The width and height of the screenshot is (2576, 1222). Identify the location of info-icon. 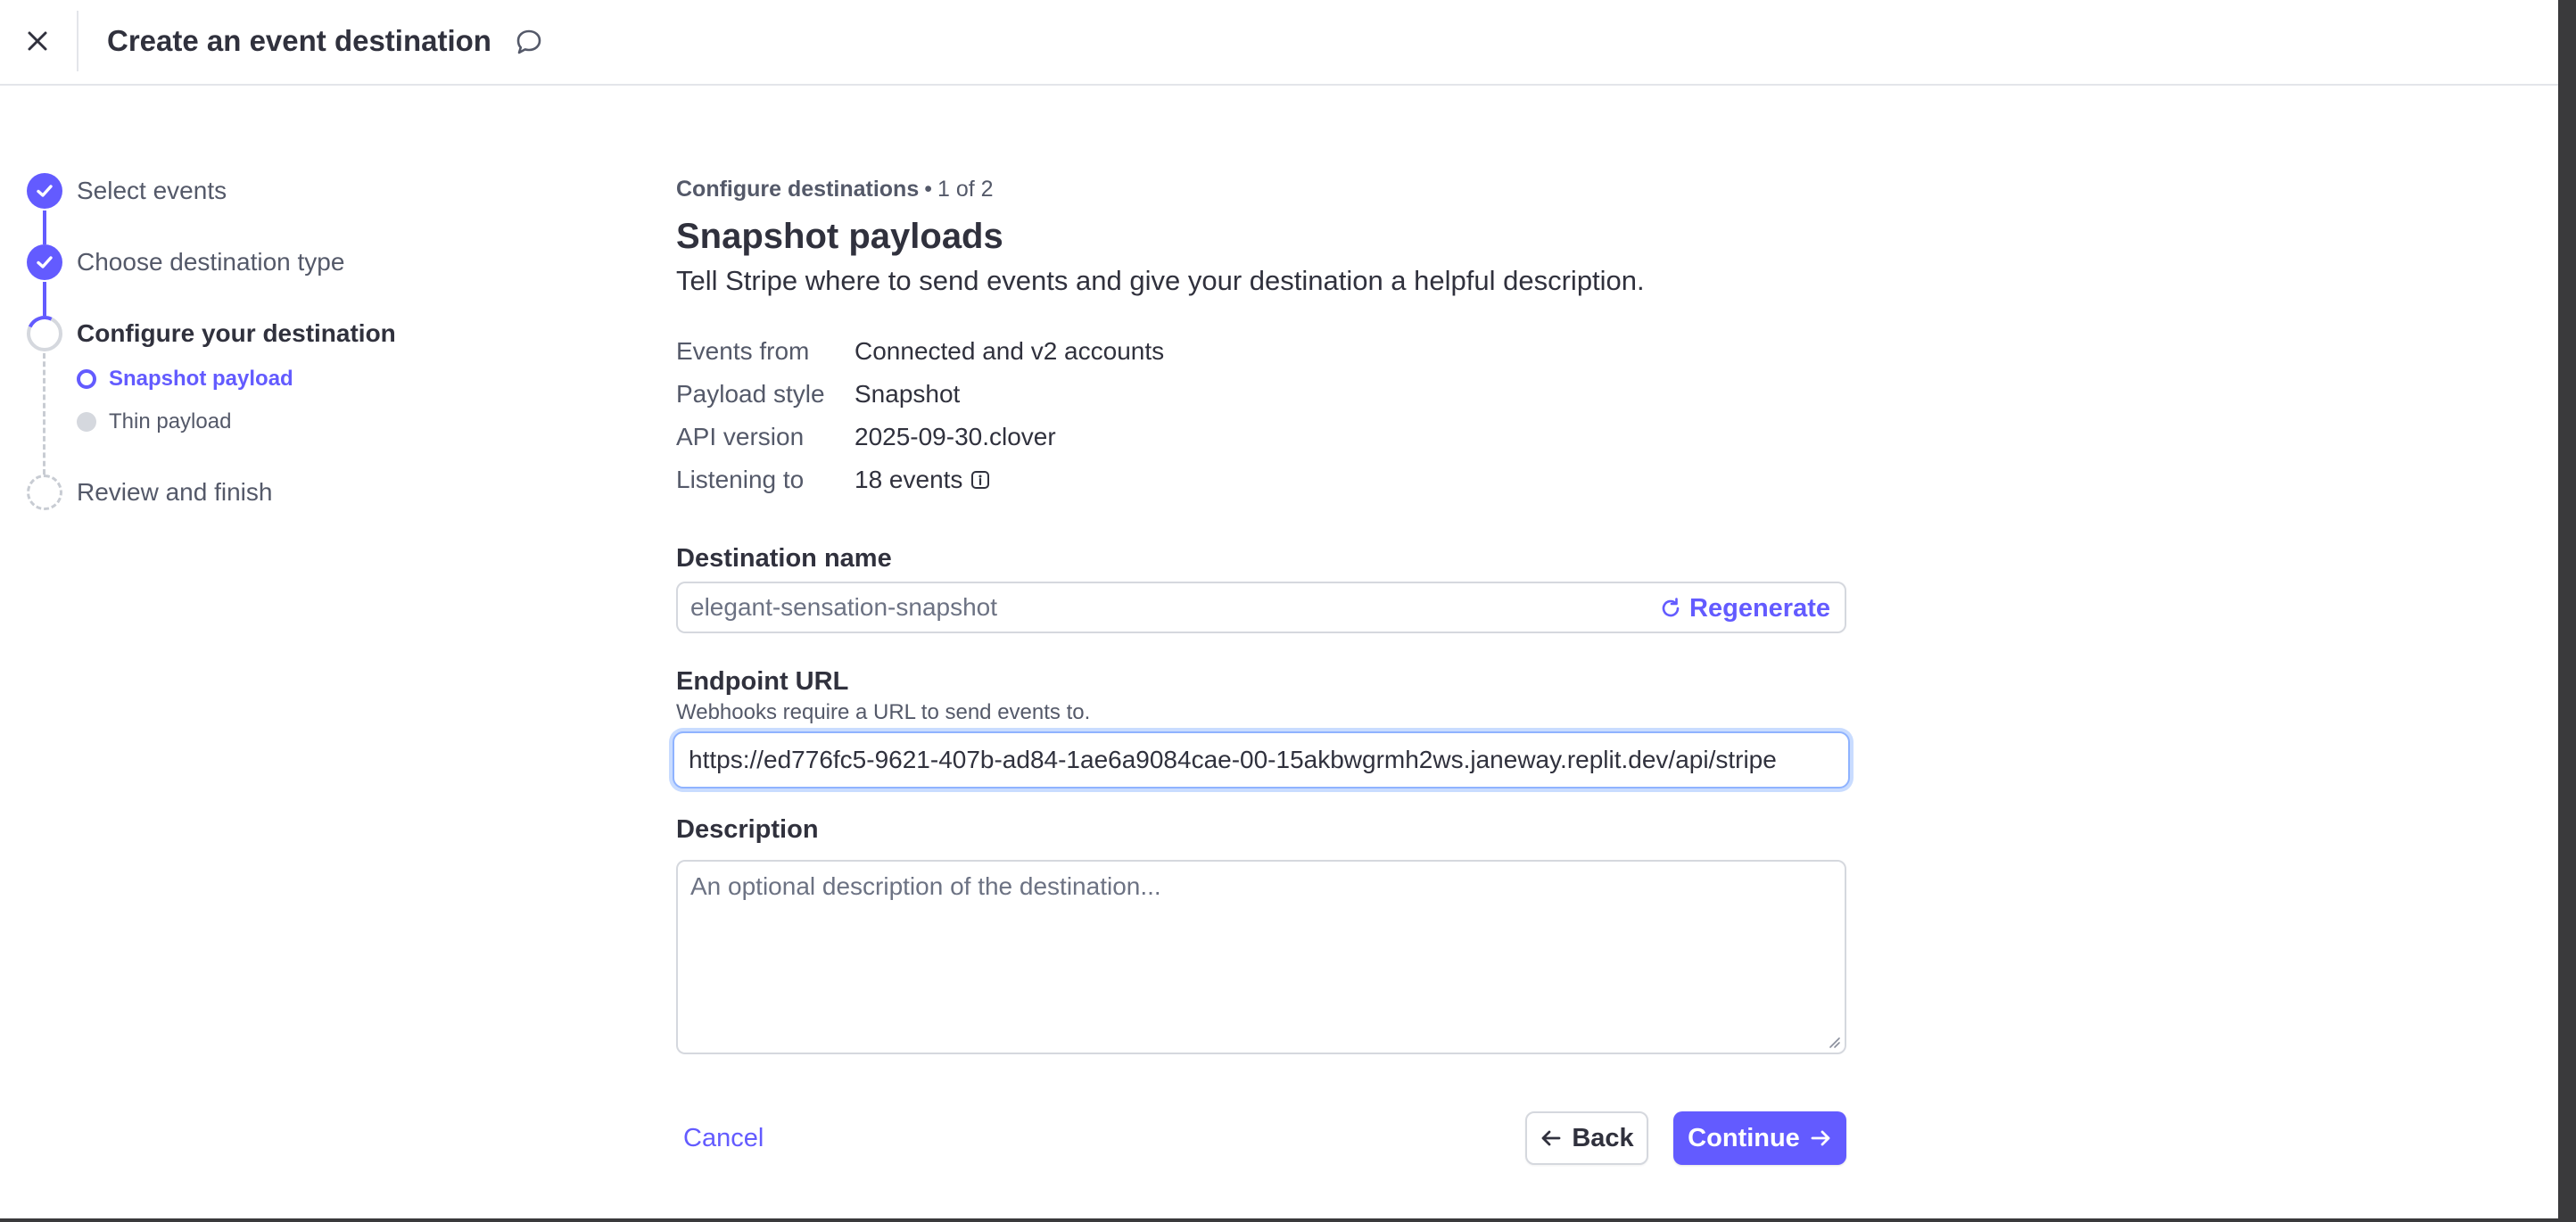
(980, 480).